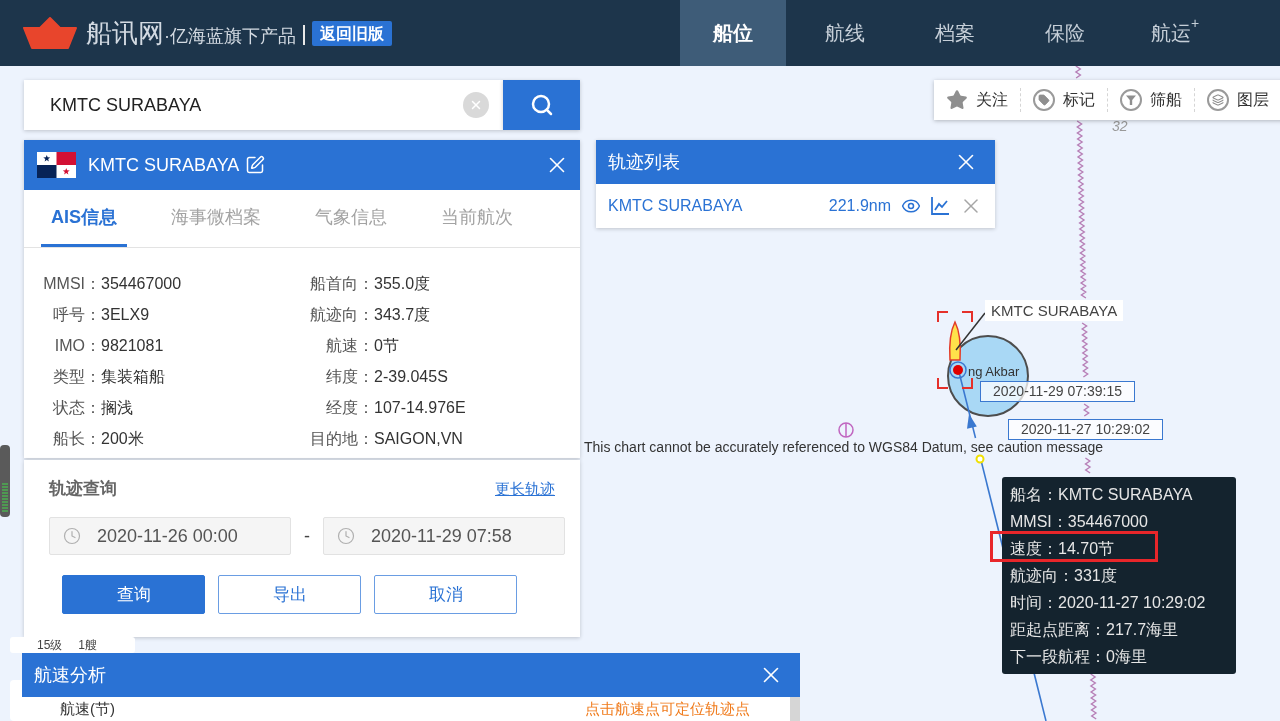 Image resolution: width=1280 pixels, height=721 pixels. I want to click on field-label: 航速：, so click(349, 346).